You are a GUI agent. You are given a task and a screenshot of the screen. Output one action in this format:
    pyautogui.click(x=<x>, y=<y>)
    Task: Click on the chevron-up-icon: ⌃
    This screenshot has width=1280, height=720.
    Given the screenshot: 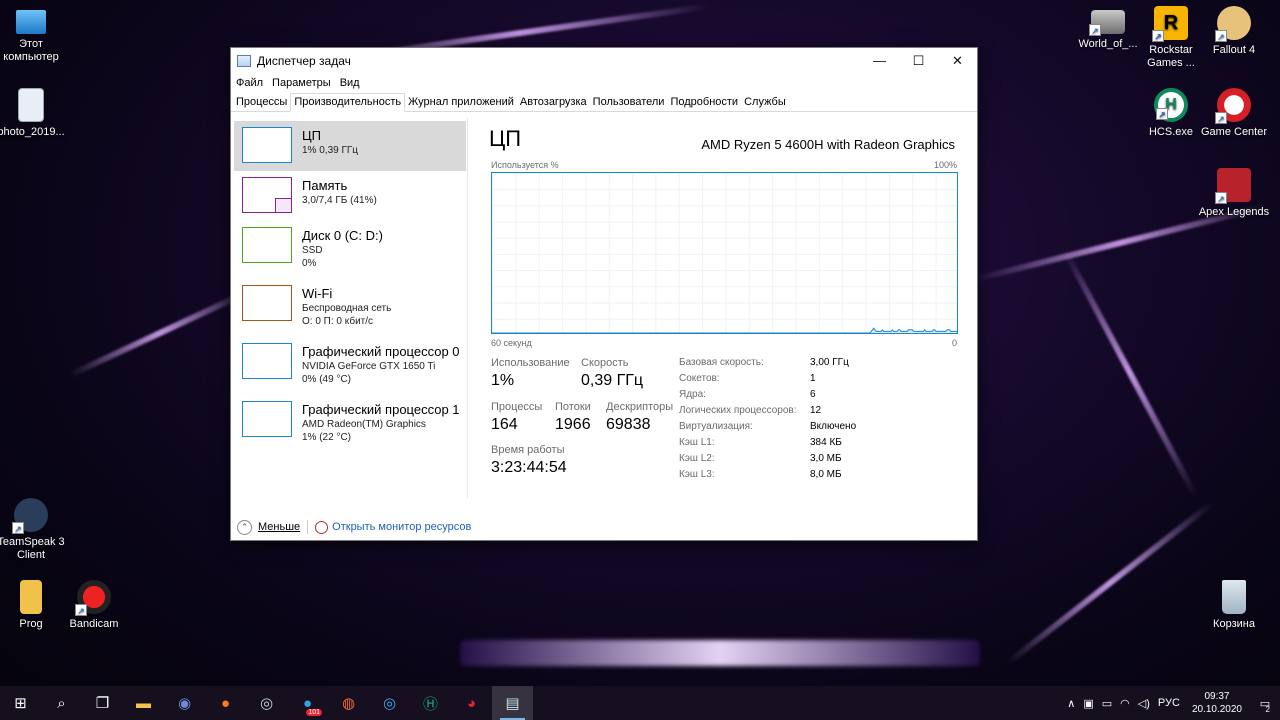 What is the action you would take?
    pyautogui.click(x=244, y=527)
    